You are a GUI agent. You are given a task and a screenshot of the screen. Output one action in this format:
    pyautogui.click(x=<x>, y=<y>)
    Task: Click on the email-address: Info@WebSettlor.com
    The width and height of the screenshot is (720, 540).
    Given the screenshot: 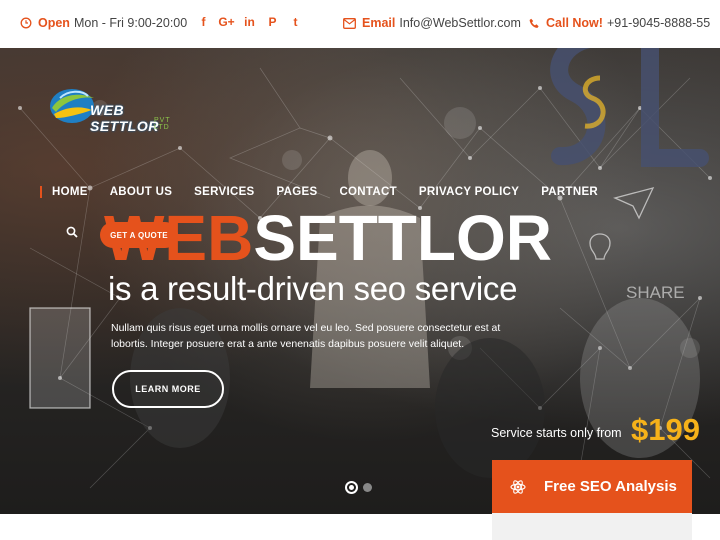 What is the action you would take?
    pyautogui.click(x=460, y=23)
    